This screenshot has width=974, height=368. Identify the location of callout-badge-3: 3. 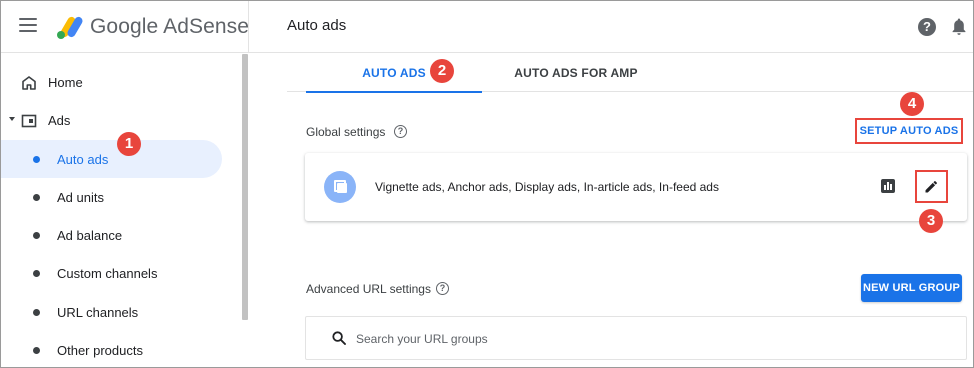
(931, 221).